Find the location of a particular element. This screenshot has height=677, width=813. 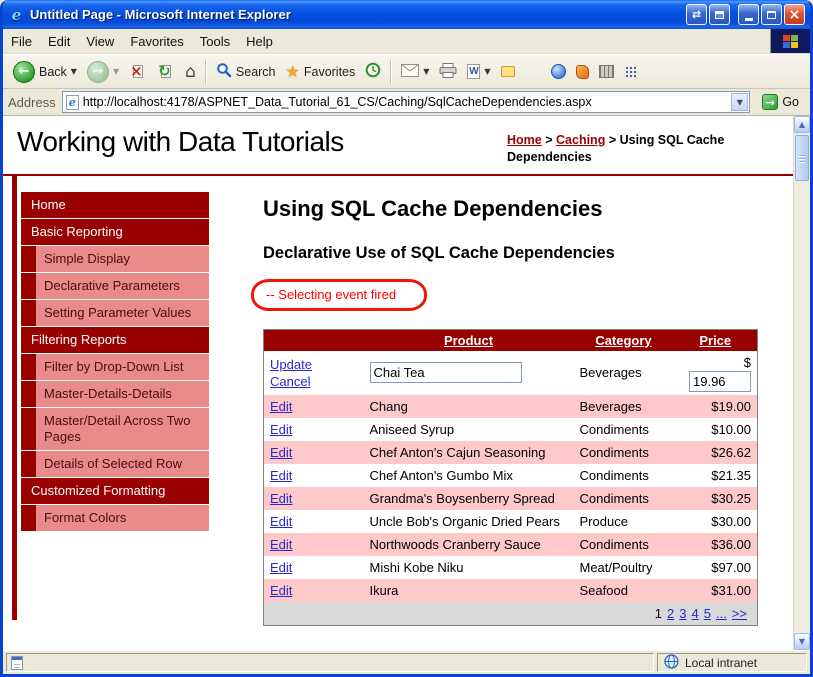

go-button: → Go is located at coordinates (780, 102).